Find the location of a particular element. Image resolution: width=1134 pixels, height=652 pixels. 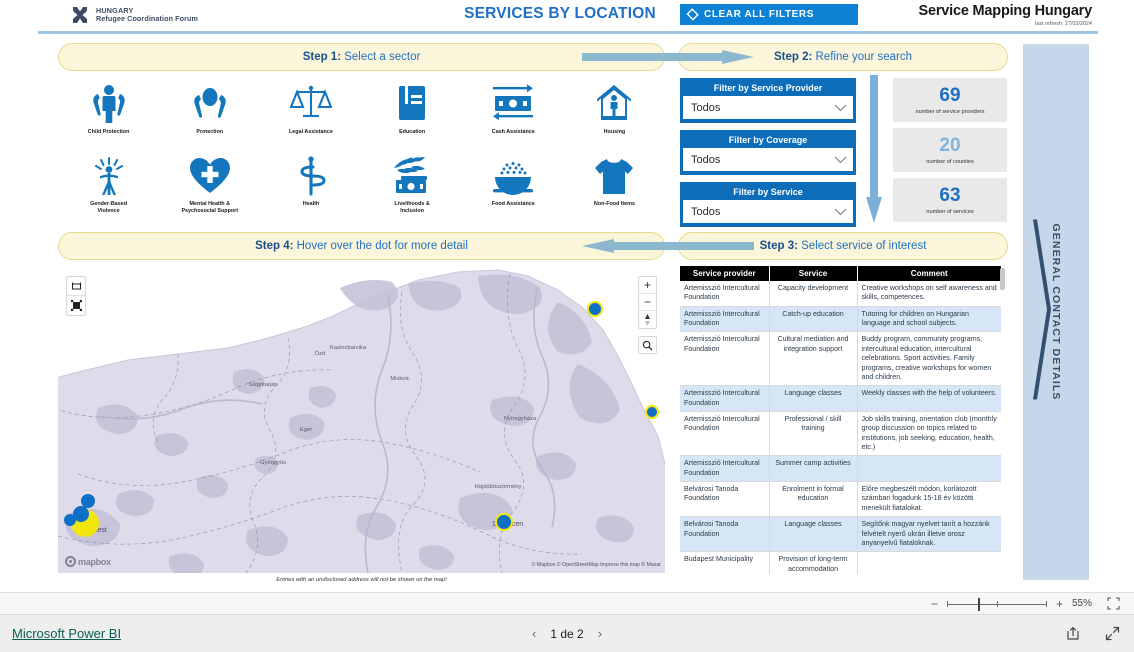

sector-education: Education is located at coordinates (412, 117).